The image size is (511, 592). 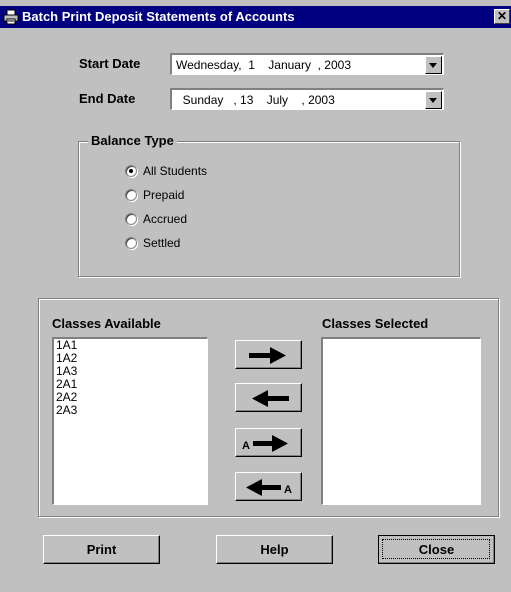 I want to click on arrow-left-icon, so click(x=270, y=398).